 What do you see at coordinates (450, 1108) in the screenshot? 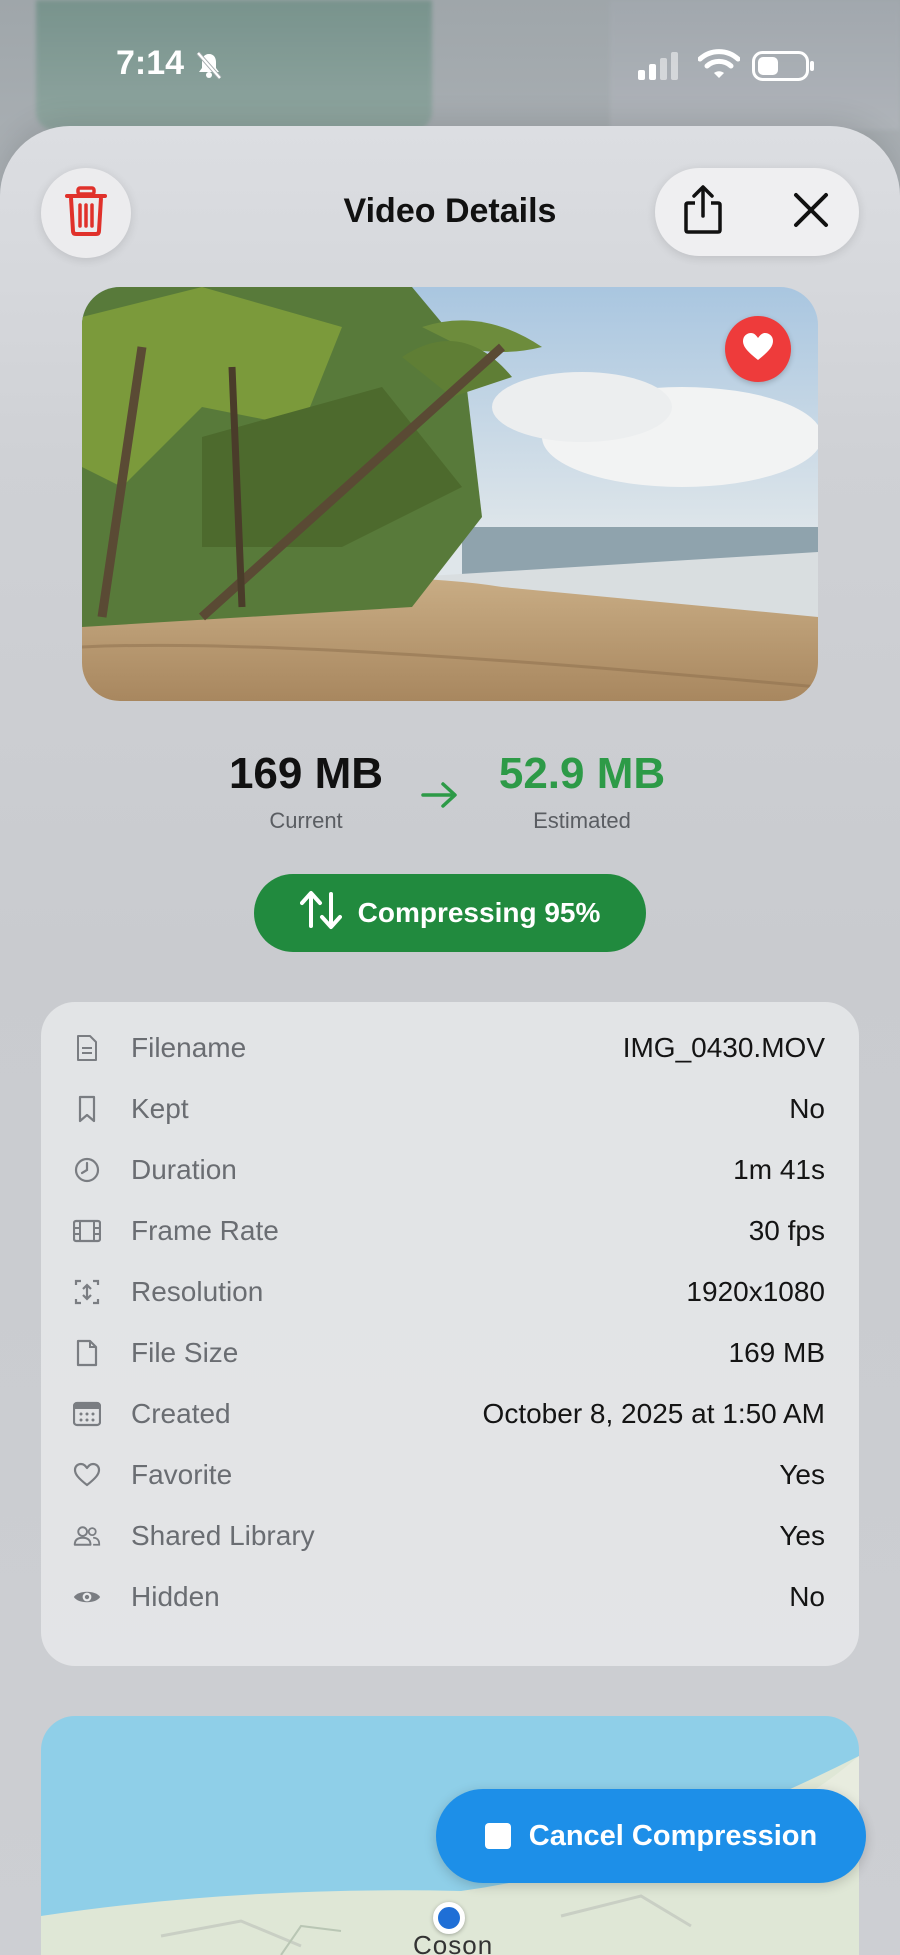
I see `detail-row-kept: Kept No` at bounding box center [450, 1108].